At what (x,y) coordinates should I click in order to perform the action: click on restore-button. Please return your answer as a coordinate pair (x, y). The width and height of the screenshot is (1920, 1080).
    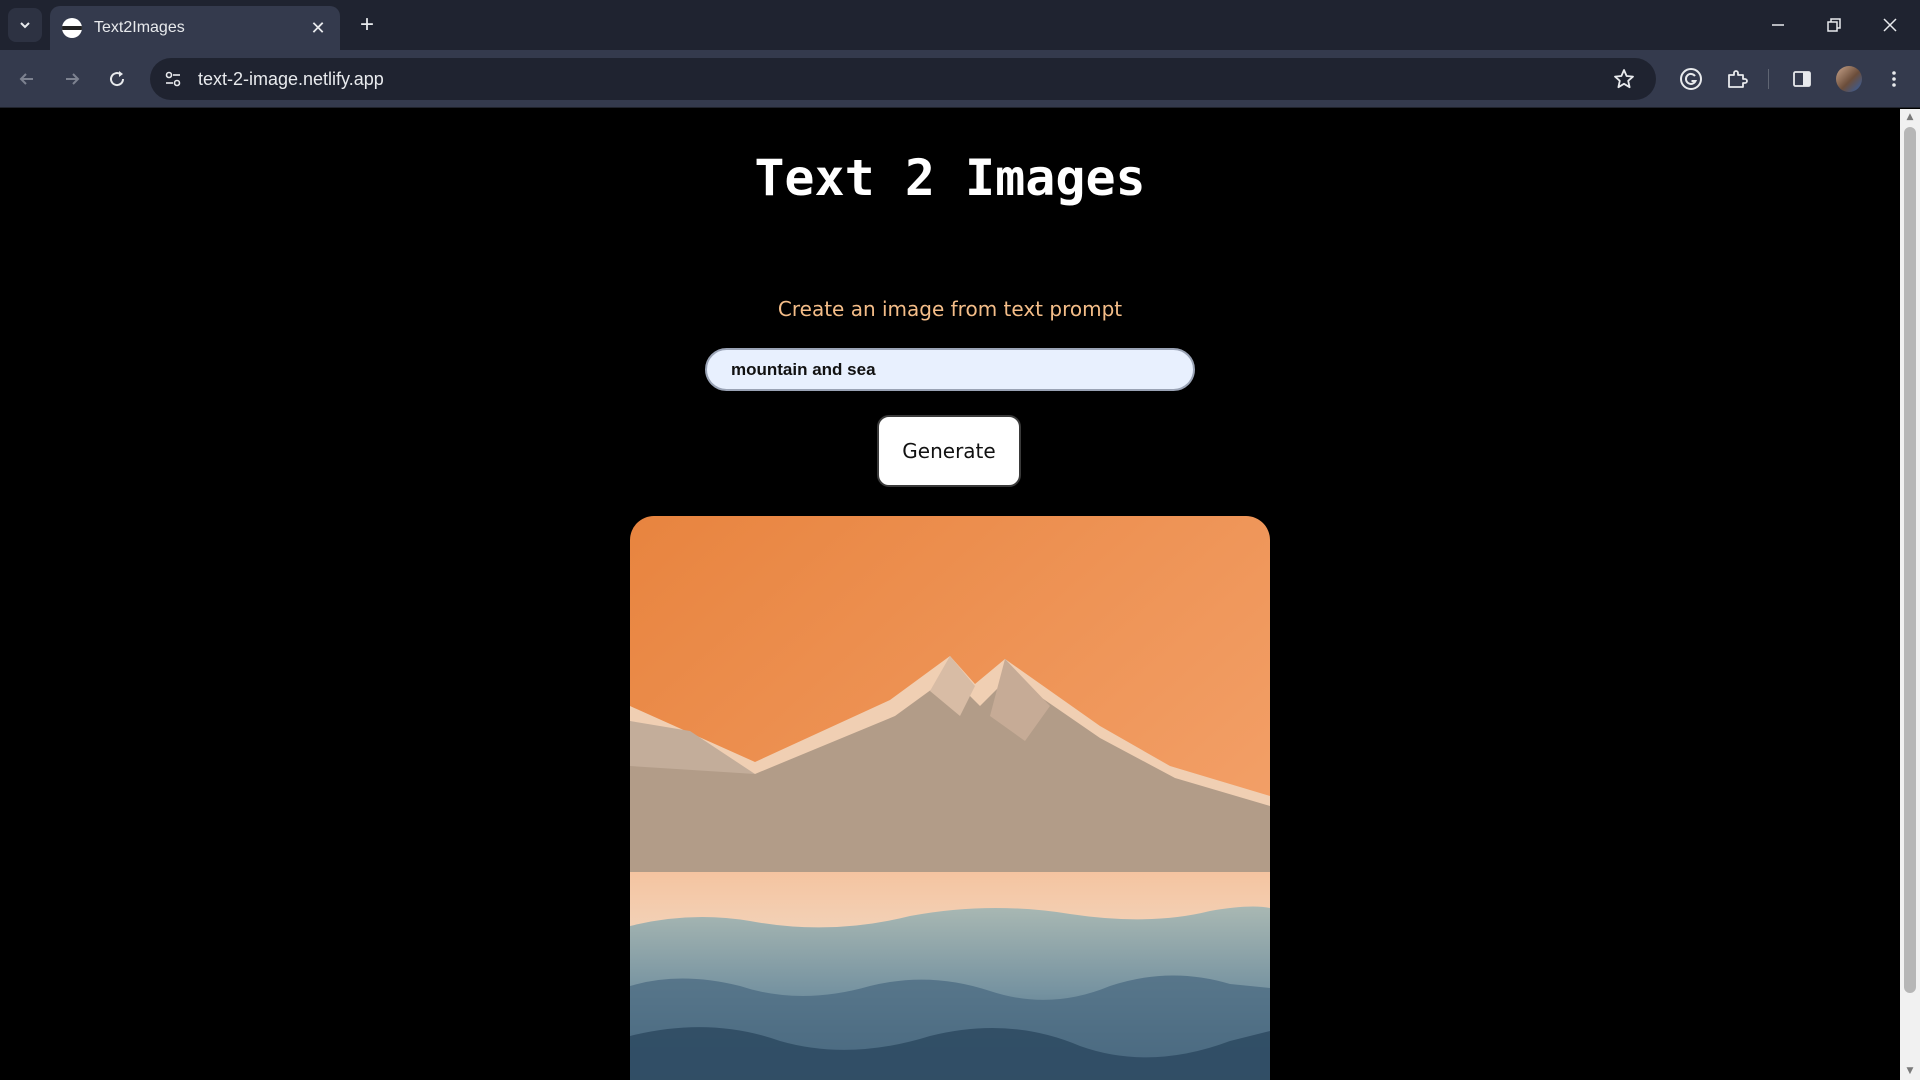
    Looking at the image, I should click on (1834, 25).